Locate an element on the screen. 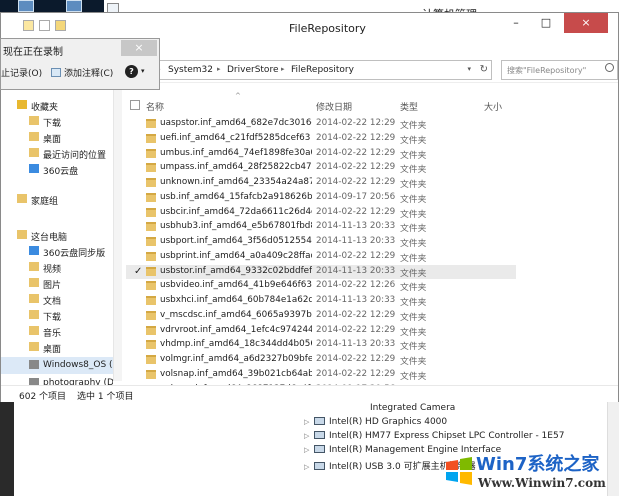  help-button: ? is located at coordinates (131, 71).